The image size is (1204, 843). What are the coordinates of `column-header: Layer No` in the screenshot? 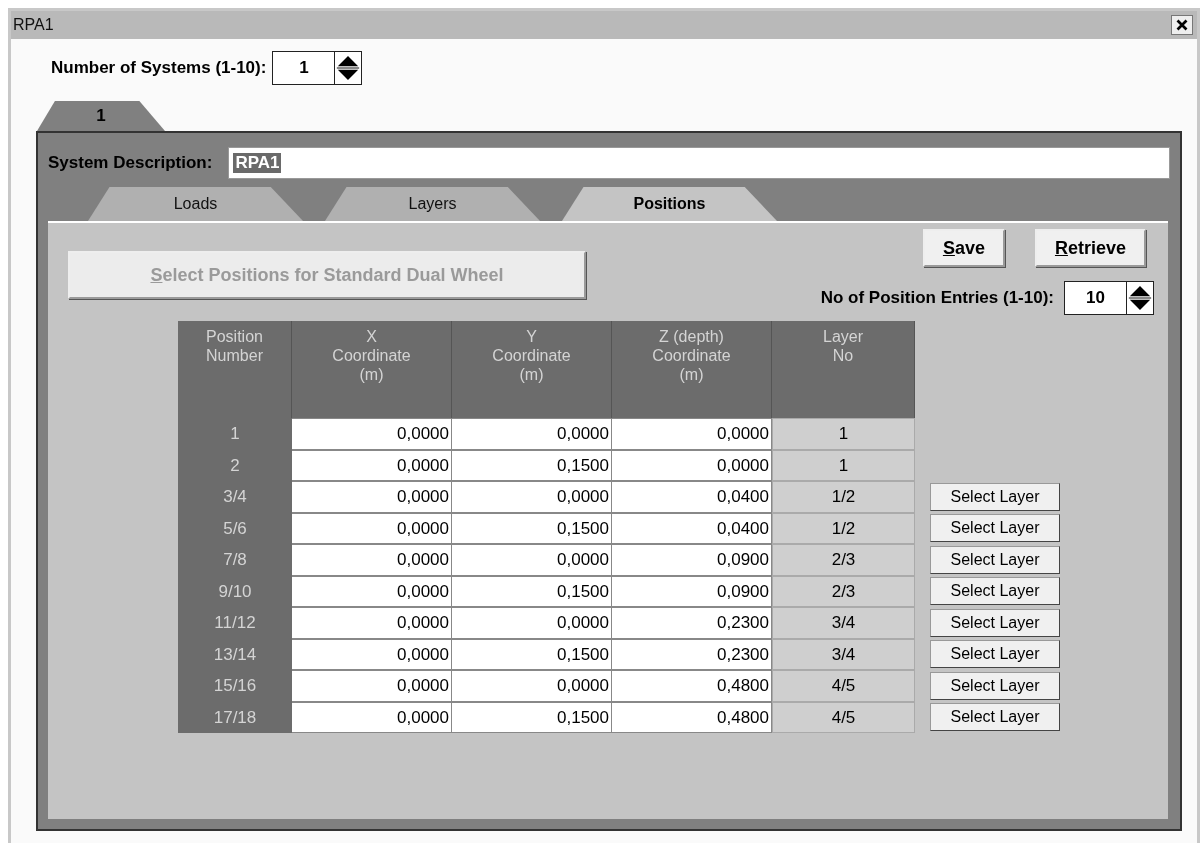 It's located at (843, 369).